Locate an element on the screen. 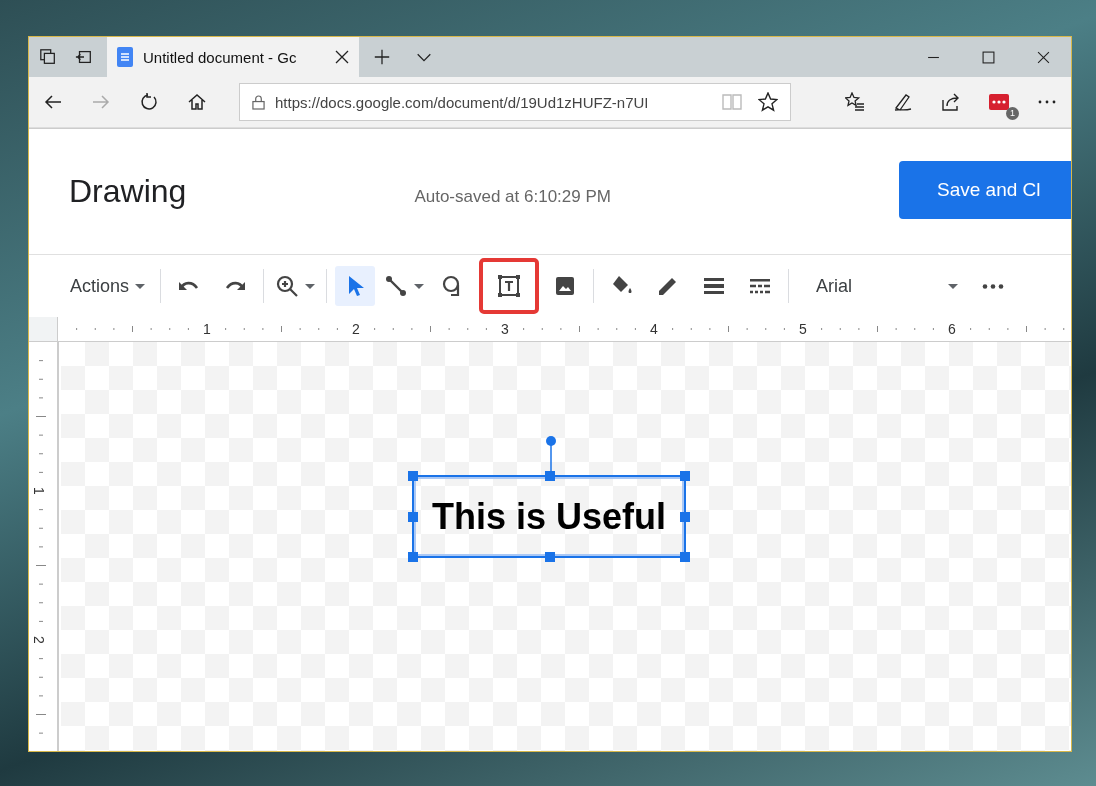  select-tool is located at coordinates (355, 286).